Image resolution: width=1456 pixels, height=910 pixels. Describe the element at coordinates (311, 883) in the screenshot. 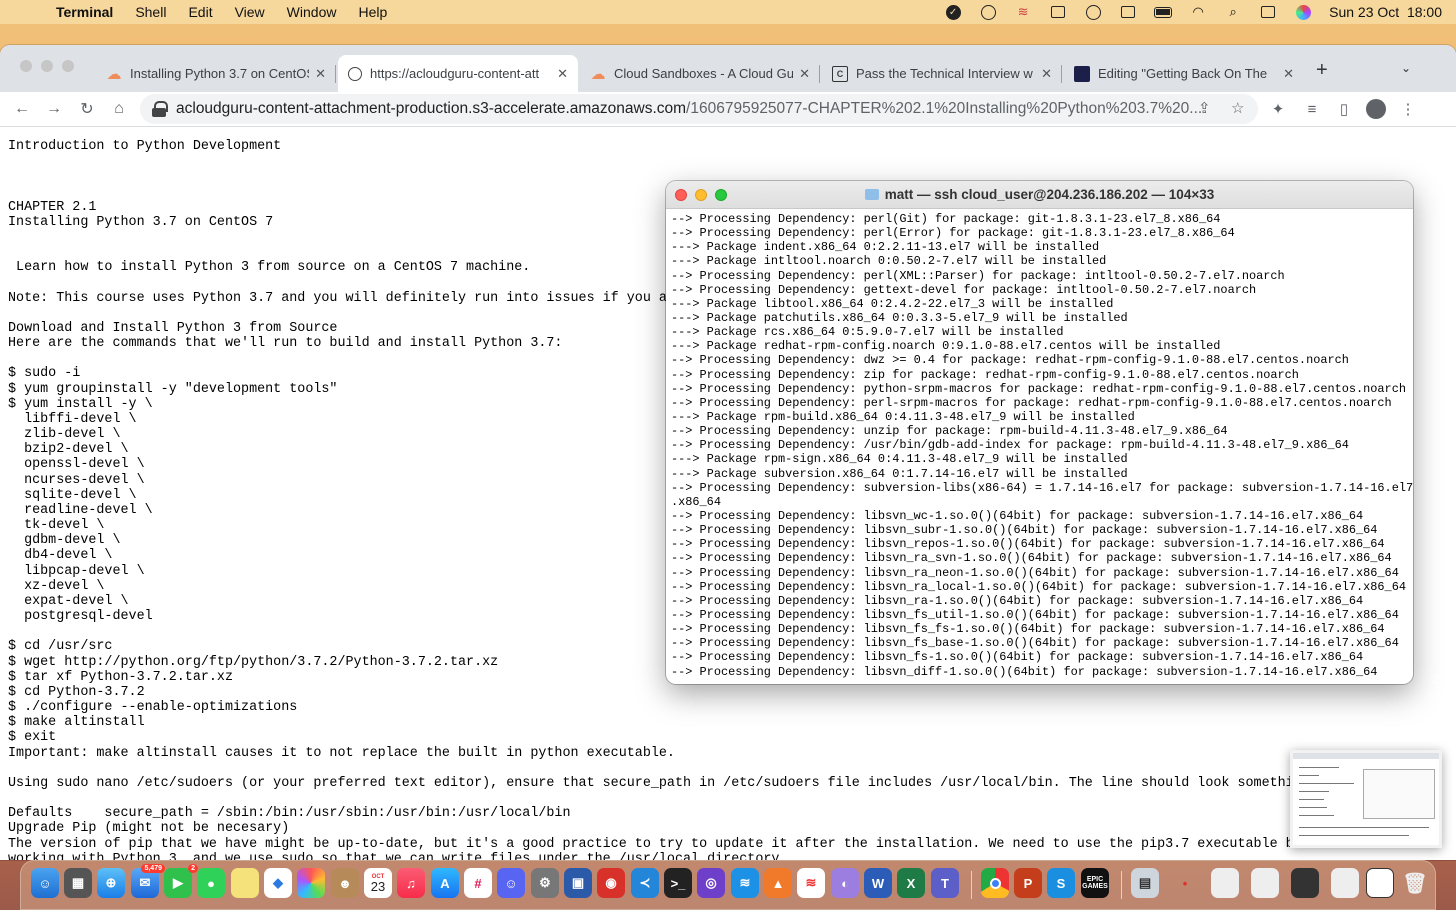

I see `photos-icon` at that location.